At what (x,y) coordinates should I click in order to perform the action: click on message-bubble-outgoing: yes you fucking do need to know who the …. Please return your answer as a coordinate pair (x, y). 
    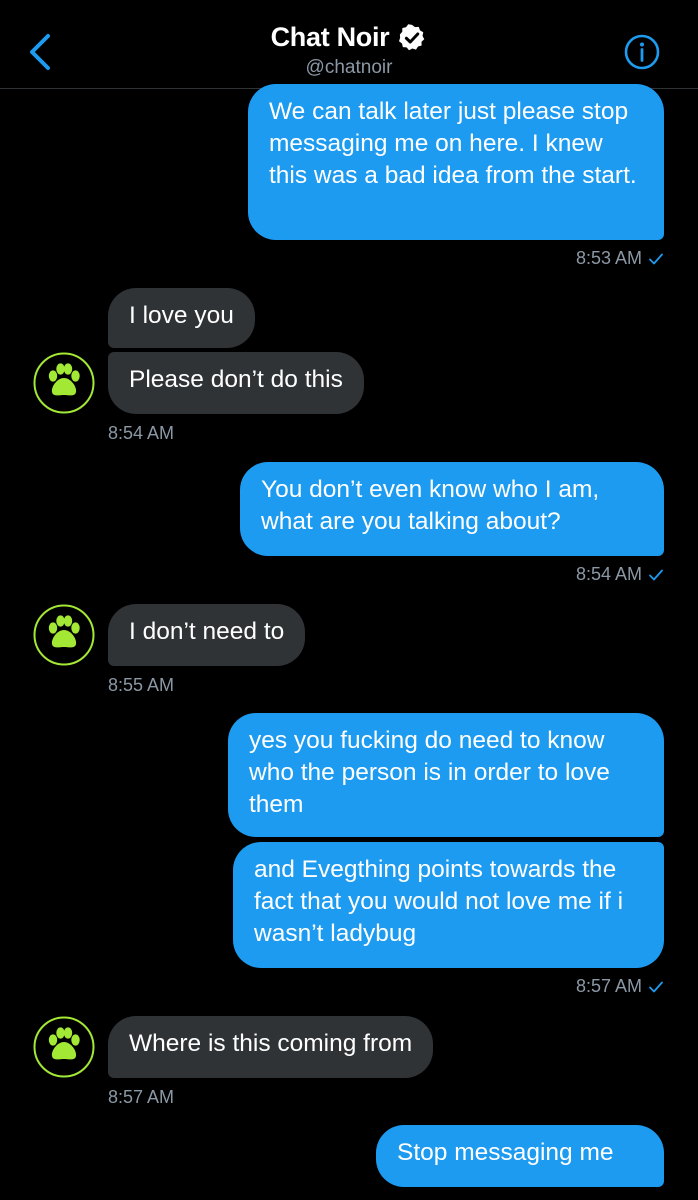
    Looking at the image, I should click on (446, 775).